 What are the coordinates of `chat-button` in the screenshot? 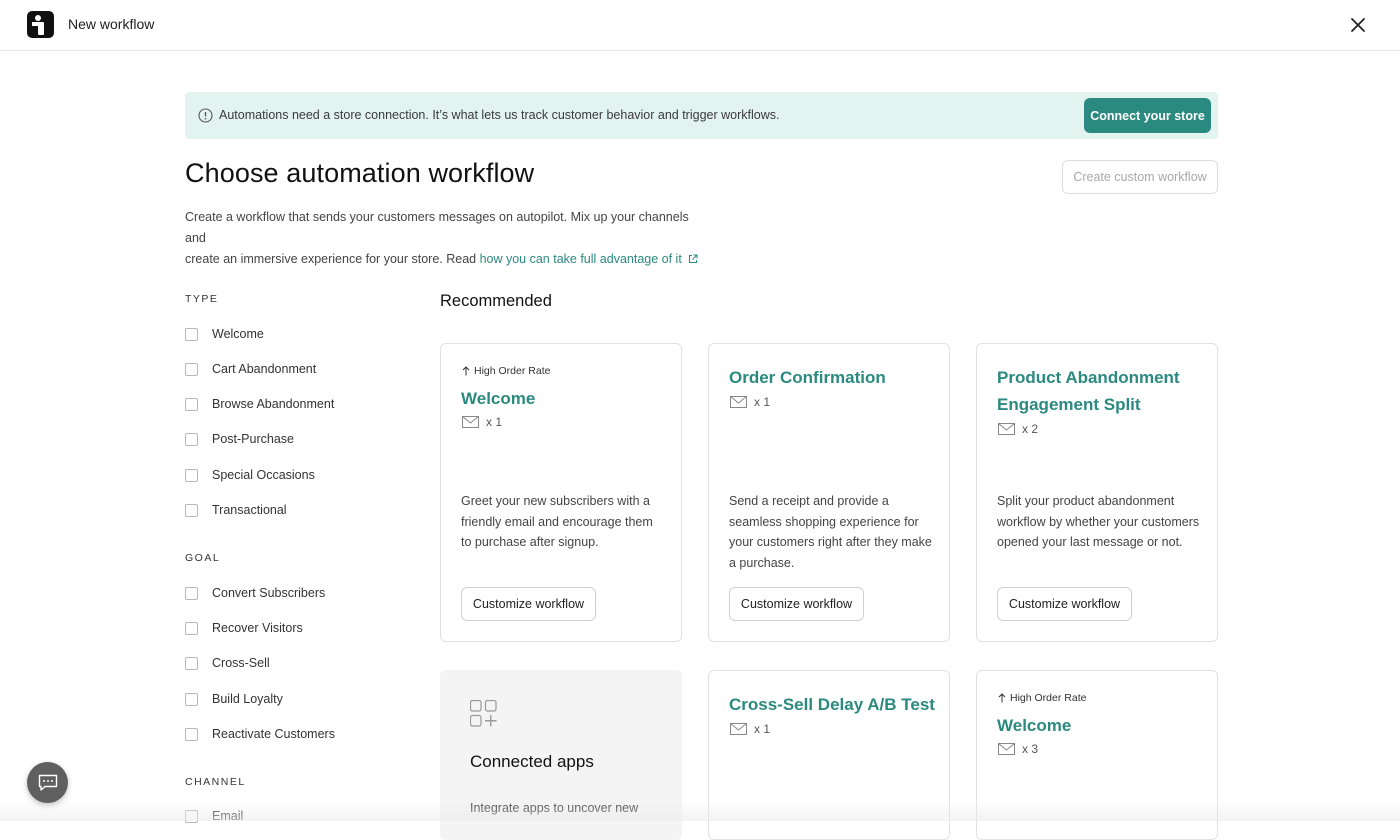 It's located at (47, 782).